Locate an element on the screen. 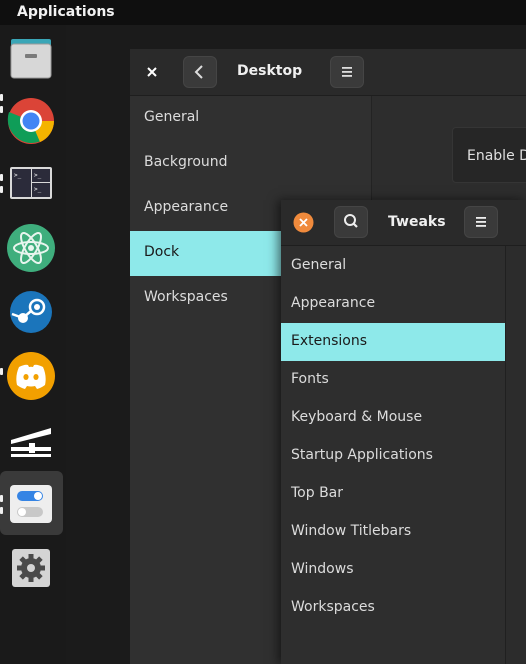 The image size is (526, 664). enable-dock-row: Enable D is located at coordinates (489, 155).